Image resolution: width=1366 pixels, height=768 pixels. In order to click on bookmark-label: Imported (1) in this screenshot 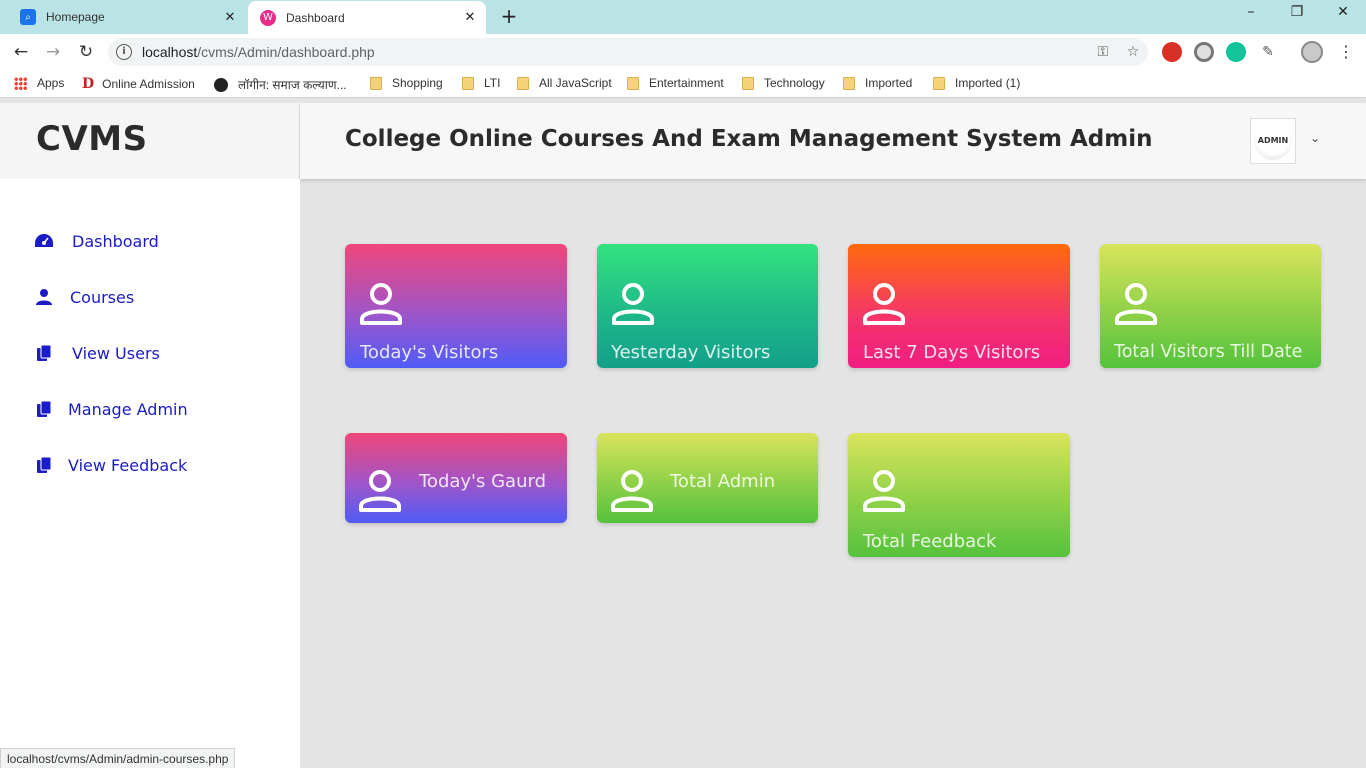, I will do `click(988, 83)`.